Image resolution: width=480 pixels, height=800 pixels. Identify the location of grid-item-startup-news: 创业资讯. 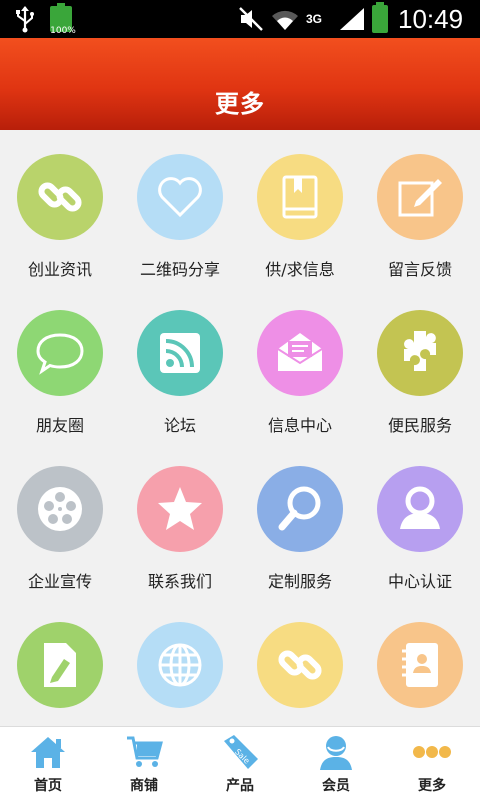
(60, 208).